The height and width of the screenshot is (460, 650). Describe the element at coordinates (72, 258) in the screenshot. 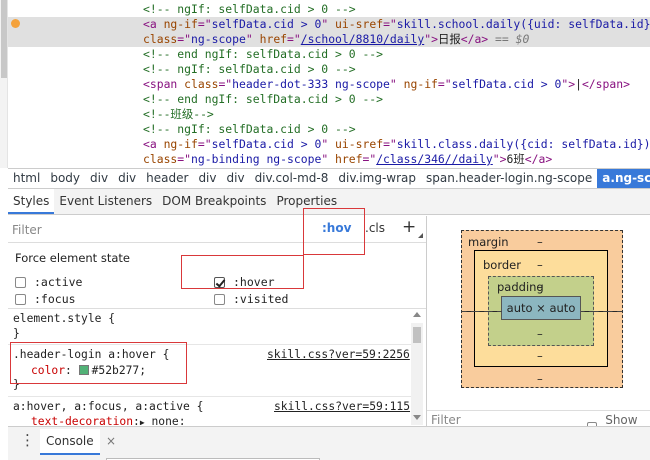

I see `force-state-title: Force element state` at that location.